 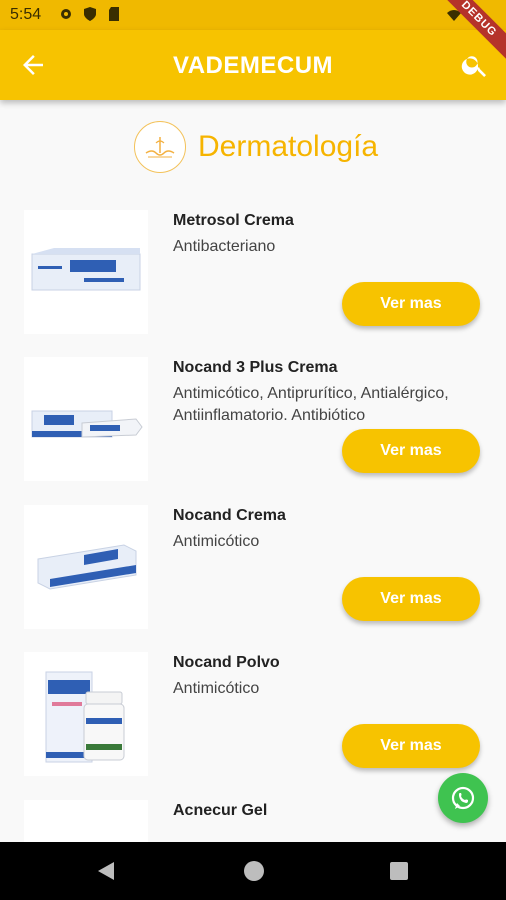 I want to click on whatsapp-button, so click(x=463, y=798).